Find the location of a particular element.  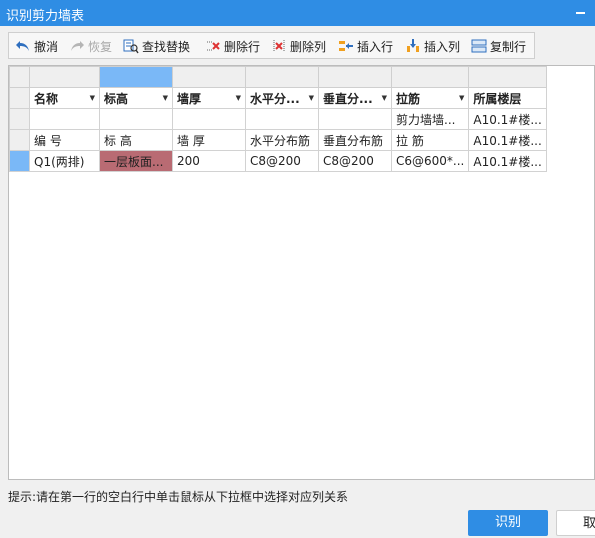

find-replace-icon is located at coordinates (131, 46).